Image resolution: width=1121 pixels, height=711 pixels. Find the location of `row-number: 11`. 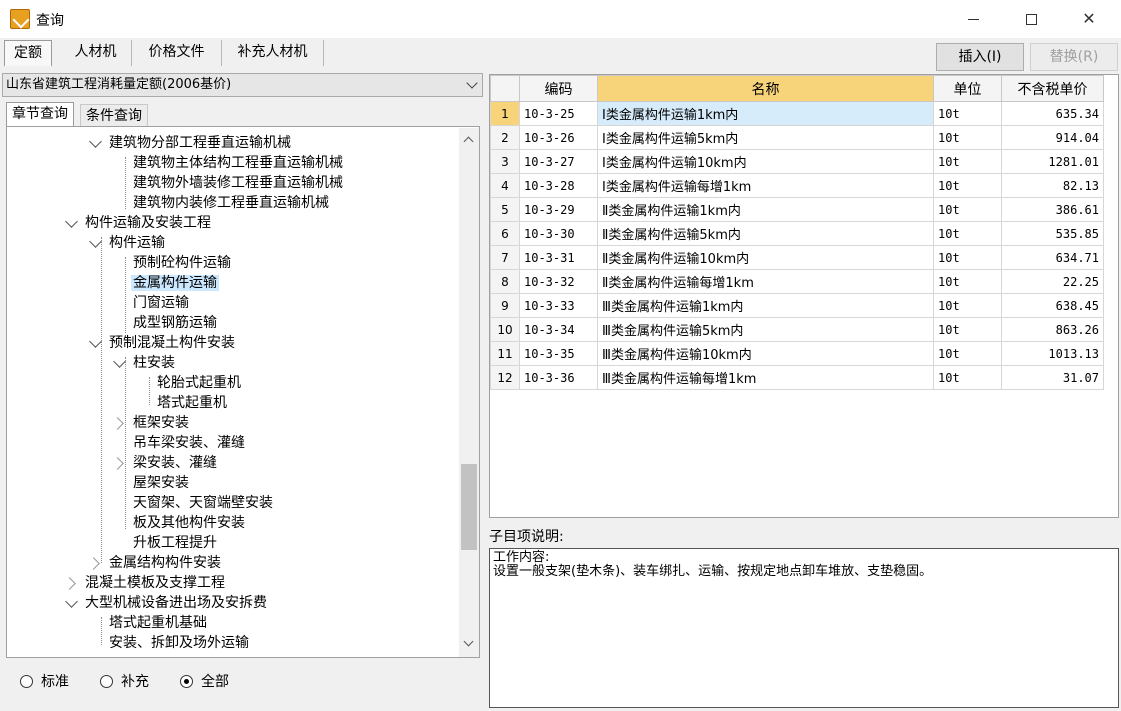

row-number: 11 is located at coordinates (505, 353).